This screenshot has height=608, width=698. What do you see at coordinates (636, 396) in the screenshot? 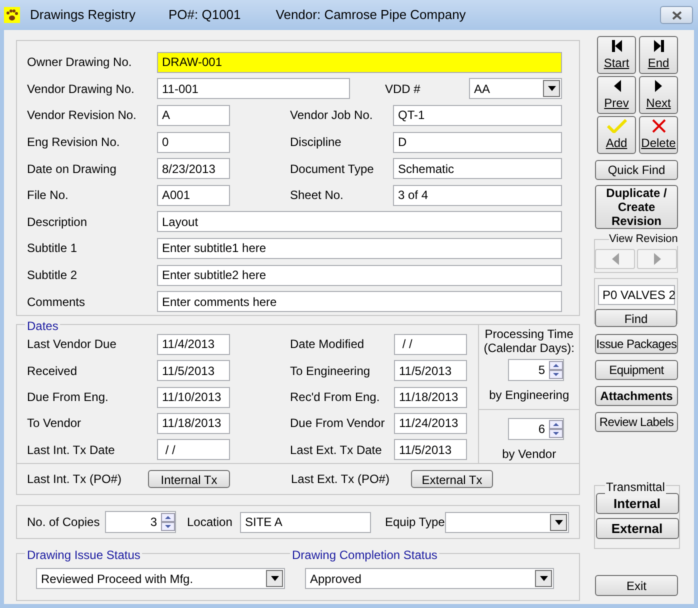
I see `side-button: Attachments` at bounding box center [636, 396].